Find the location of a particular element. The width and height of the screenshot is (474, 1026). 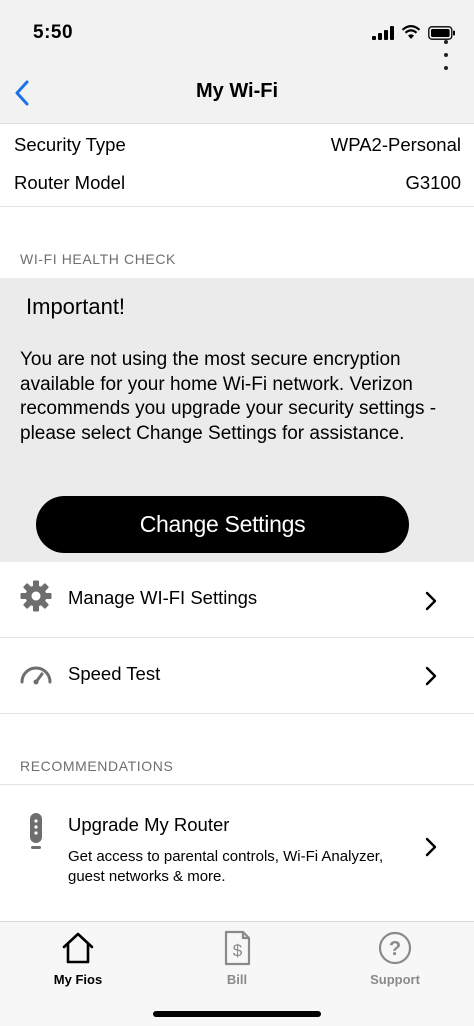

page-title: My Wi-Fi is located at coordinates (237, 91).